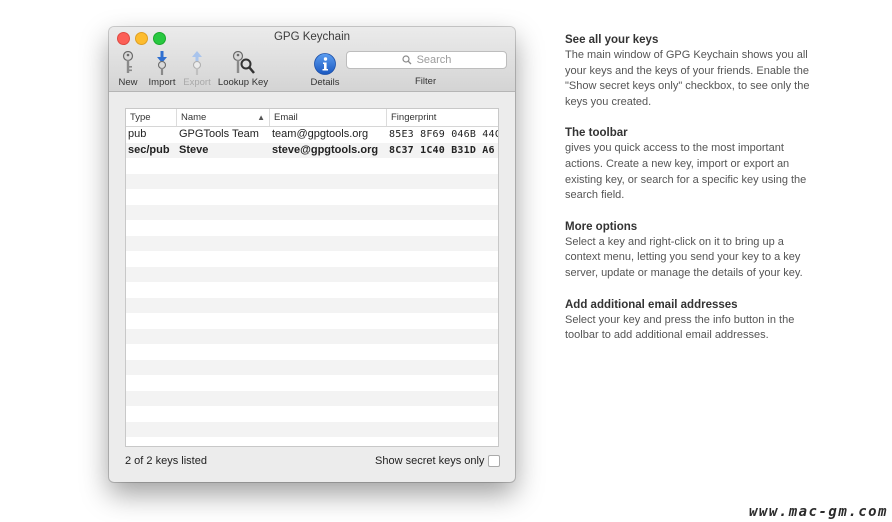 Image resolution: width=892 pixels, height=522 pixels. Describe the element at coordinates (601, 226) in the screenshot. I see `note-title: More options` at that location.